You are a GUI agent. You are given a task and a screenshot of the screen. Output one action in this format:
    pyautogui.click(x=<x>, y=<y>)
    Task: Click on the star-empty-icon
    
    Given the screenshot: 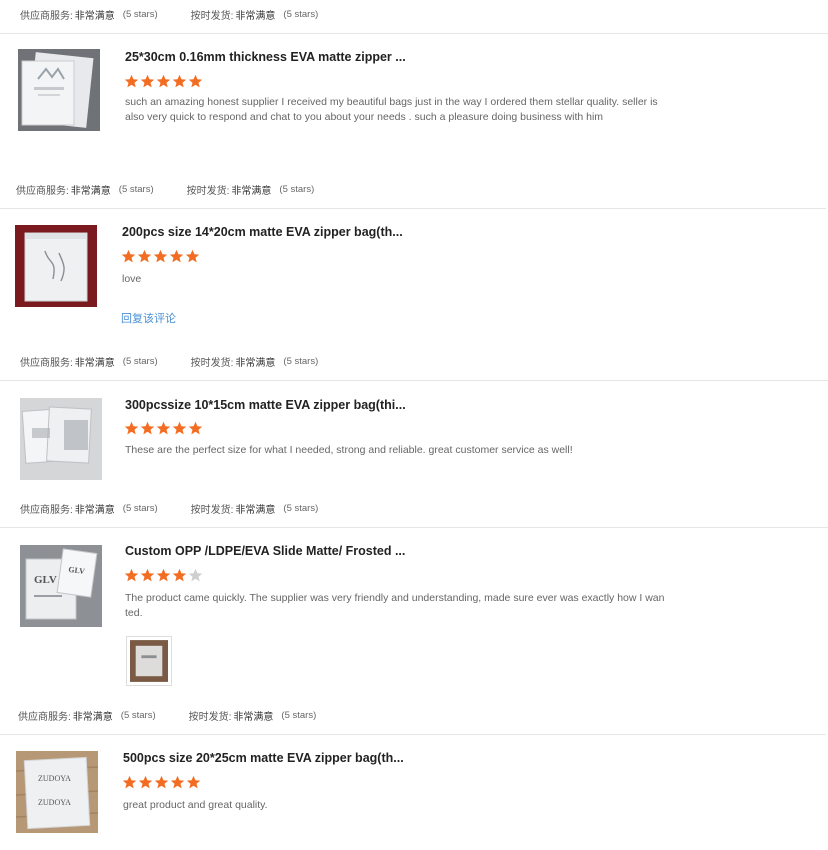 What is the action you would take?
    pyautogui.click(x=195, y=575)
    